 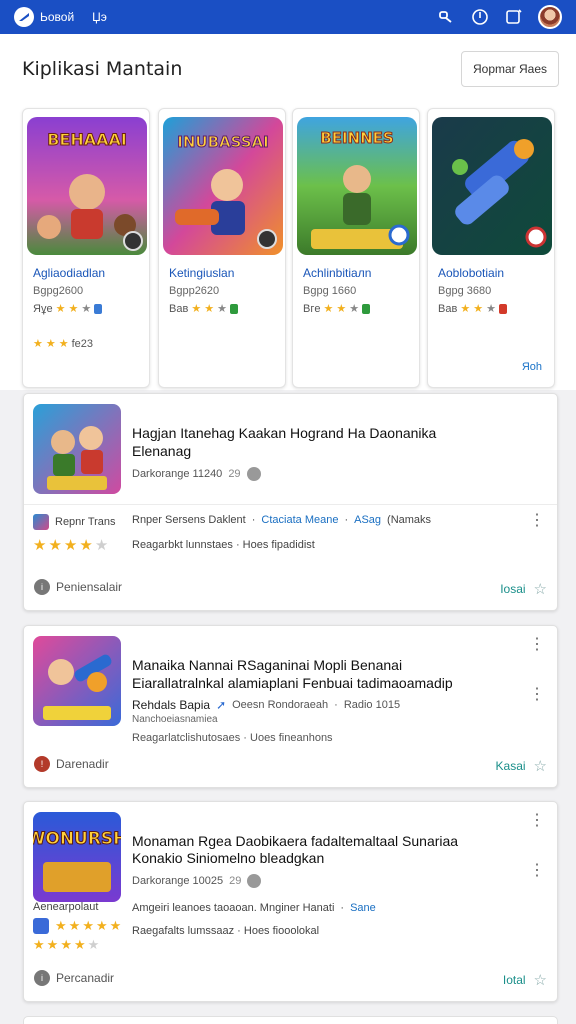 I want to click on item-meta: Darkorange 11240 29, so click(x=196, y=474).